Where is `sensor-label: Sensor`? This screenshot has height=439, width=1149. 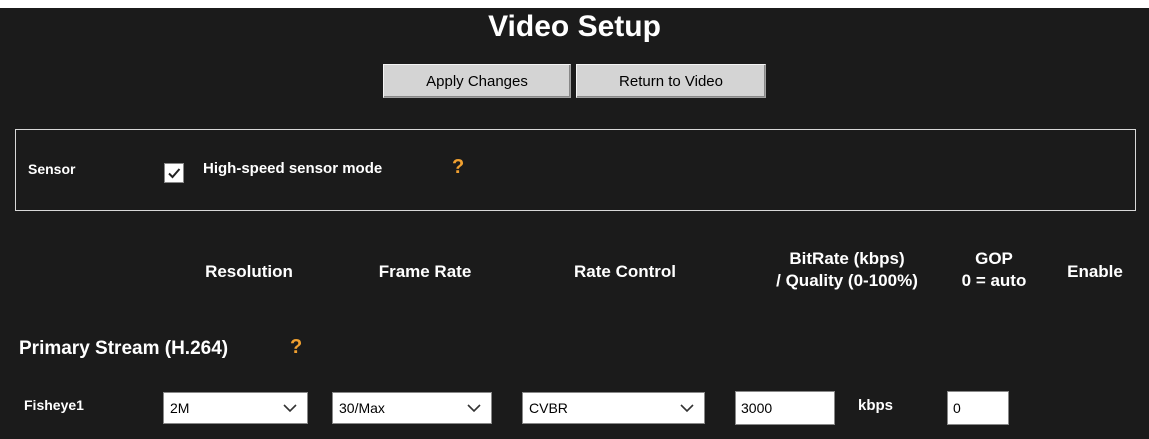
sensor-label: Sensor is located at coordinates (52, 169).